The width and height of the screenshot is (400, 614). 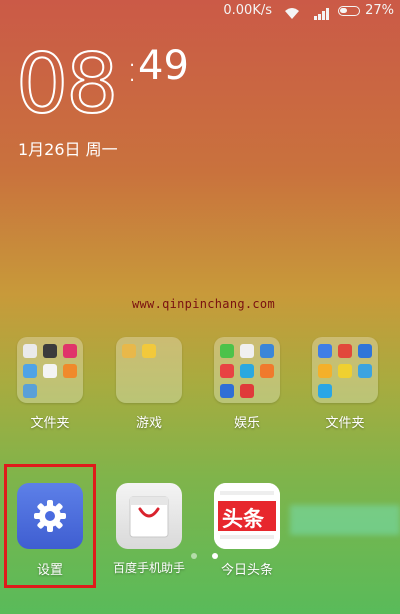 What do you see at coordinates (322, 14) in the screenshot?
I see `signal-icon` at bounding box center [322, 14].